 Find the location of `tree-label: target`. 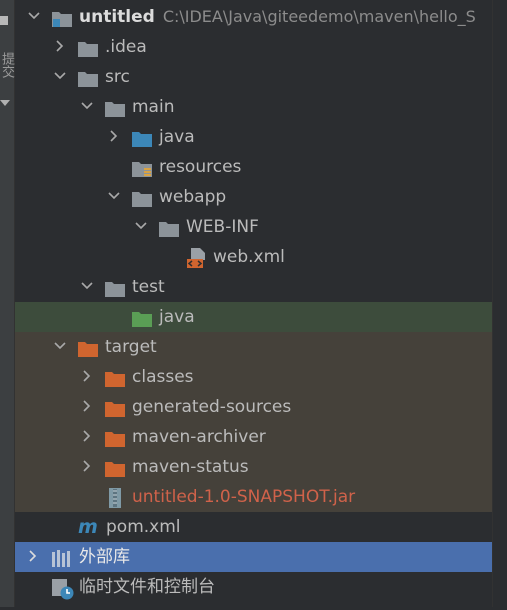

tree-label: target is located at coordinates (131, 347).